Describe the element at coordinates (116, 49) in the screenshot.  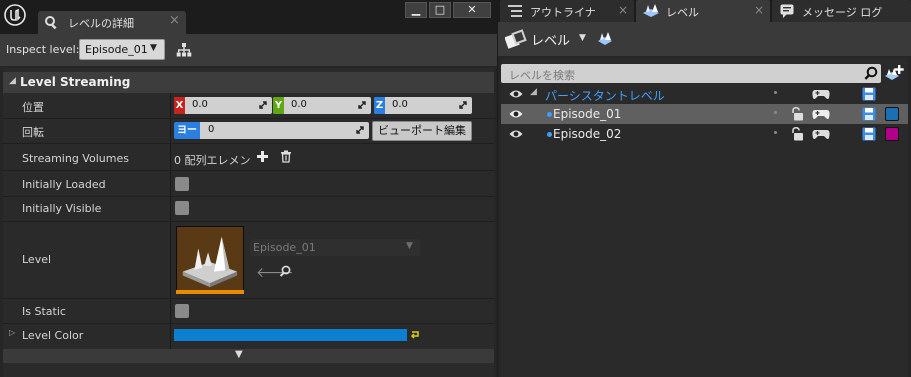
I see `inspect-level-value: Episode_01` at that location.